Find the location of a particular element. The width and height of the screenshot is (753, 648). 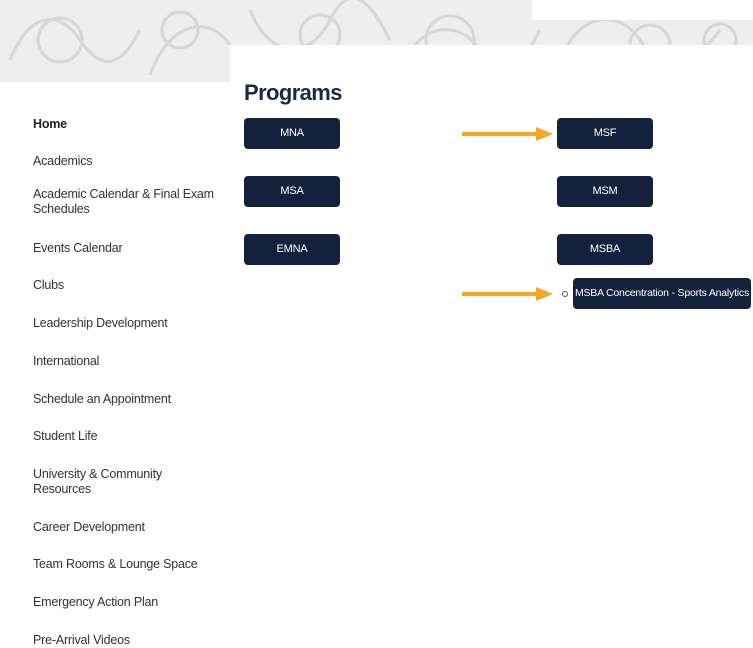

program-button-emna: EMNA is located at coordinates (292, 249).